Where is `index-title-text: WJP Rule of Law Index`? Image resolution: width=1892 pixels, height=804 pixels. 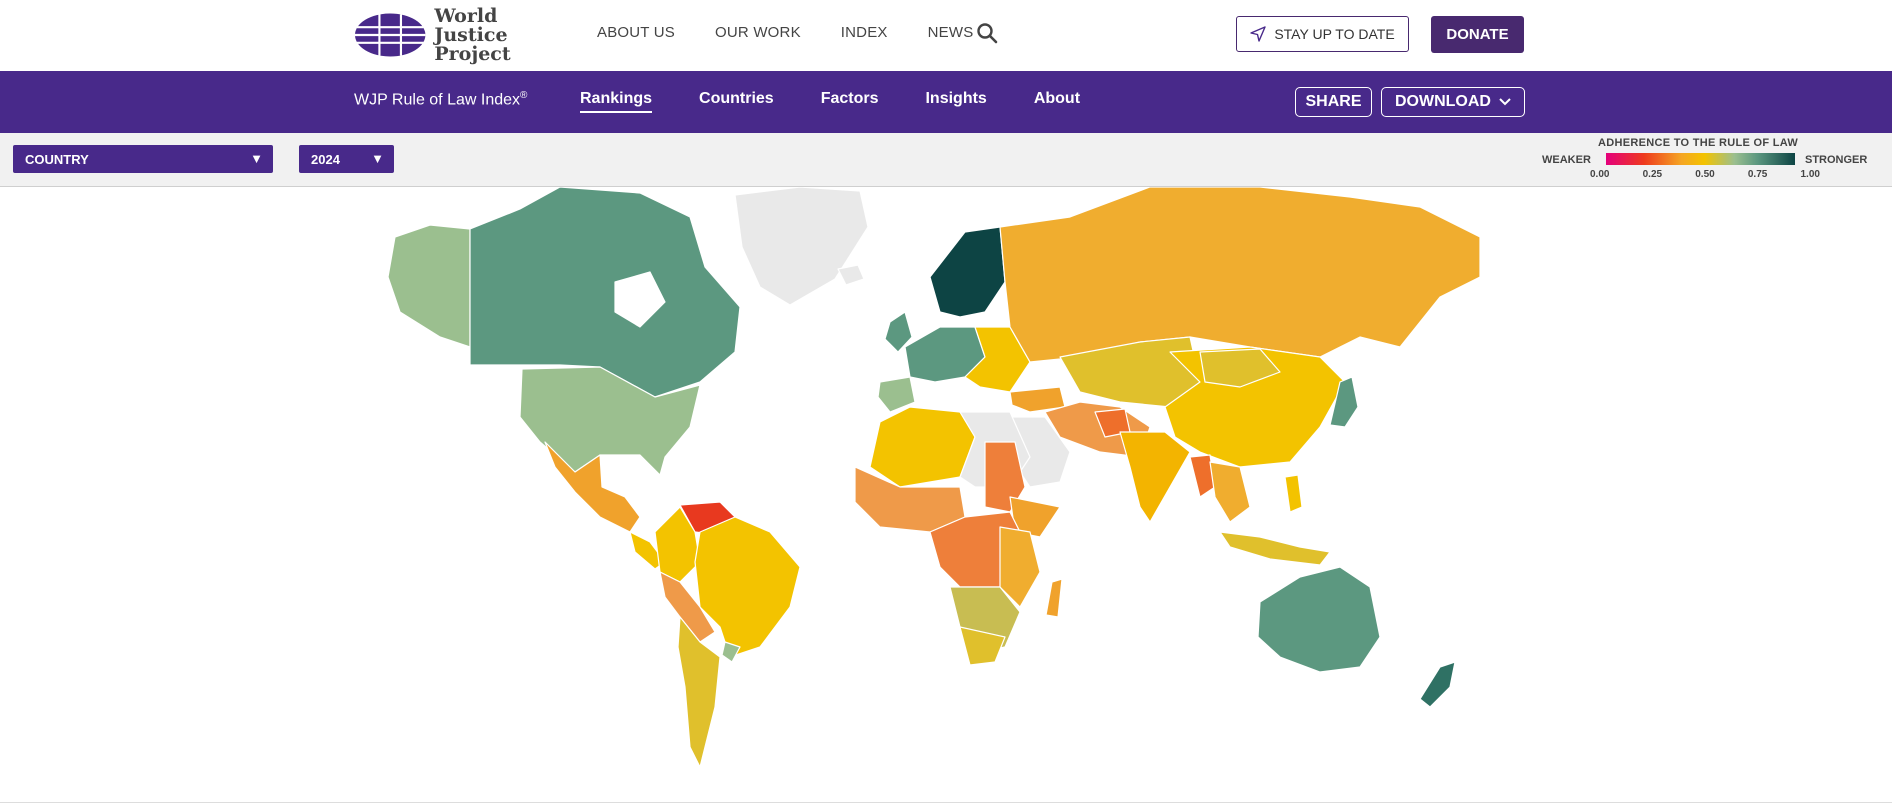
index-title-text: WJP Rule of Law Index is located at coordinates (437, 100).